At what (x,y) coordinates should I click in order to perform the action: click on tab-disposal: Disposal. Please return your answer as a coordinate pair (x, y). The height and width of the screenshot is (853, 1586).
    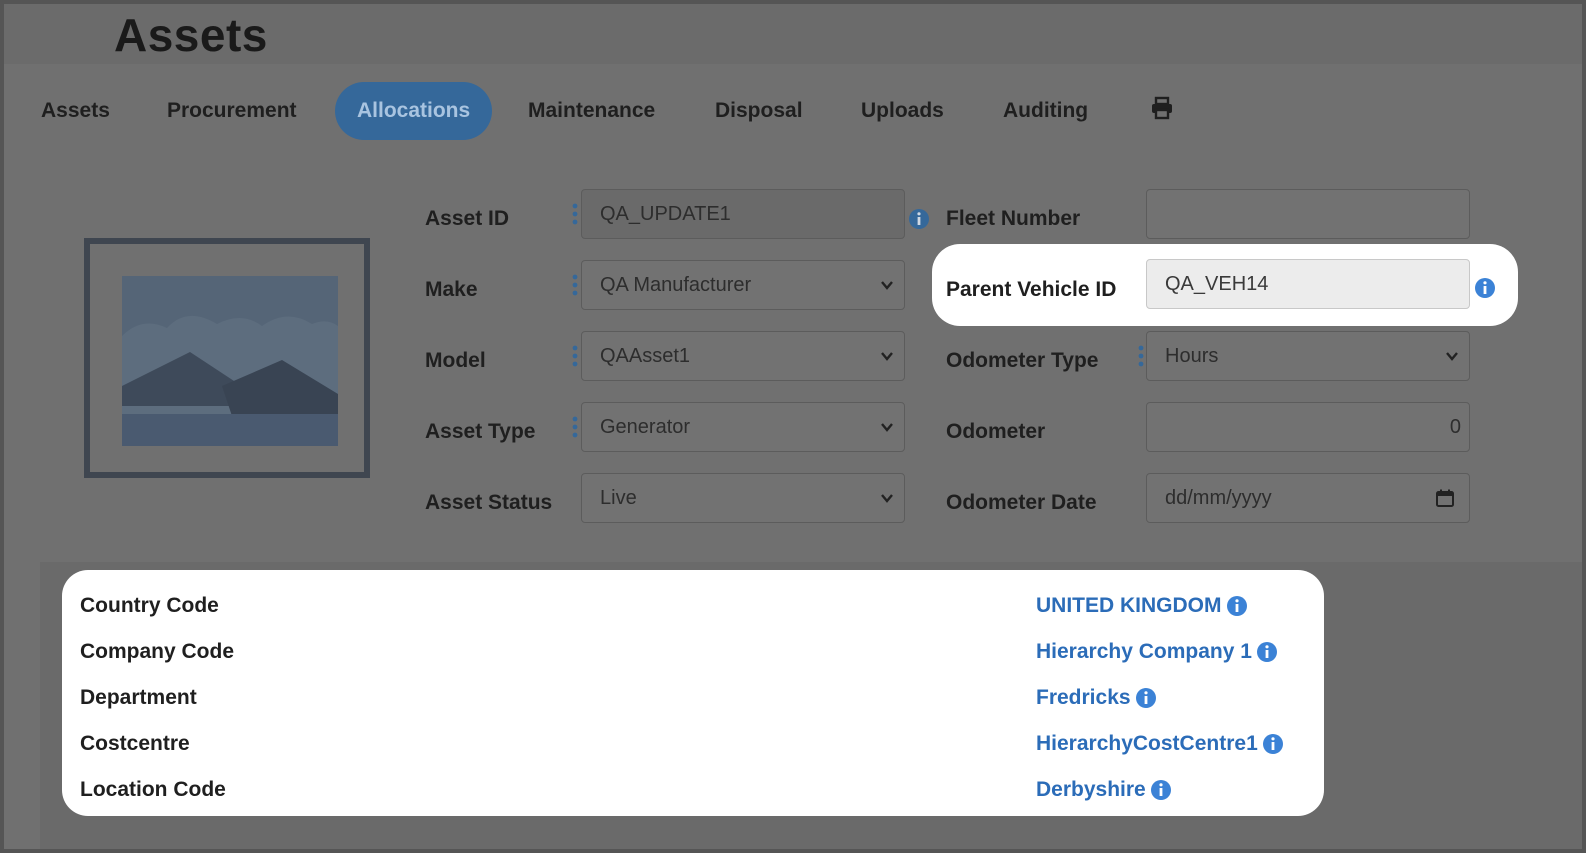
    Looking at the image, I should click on (759, 111).